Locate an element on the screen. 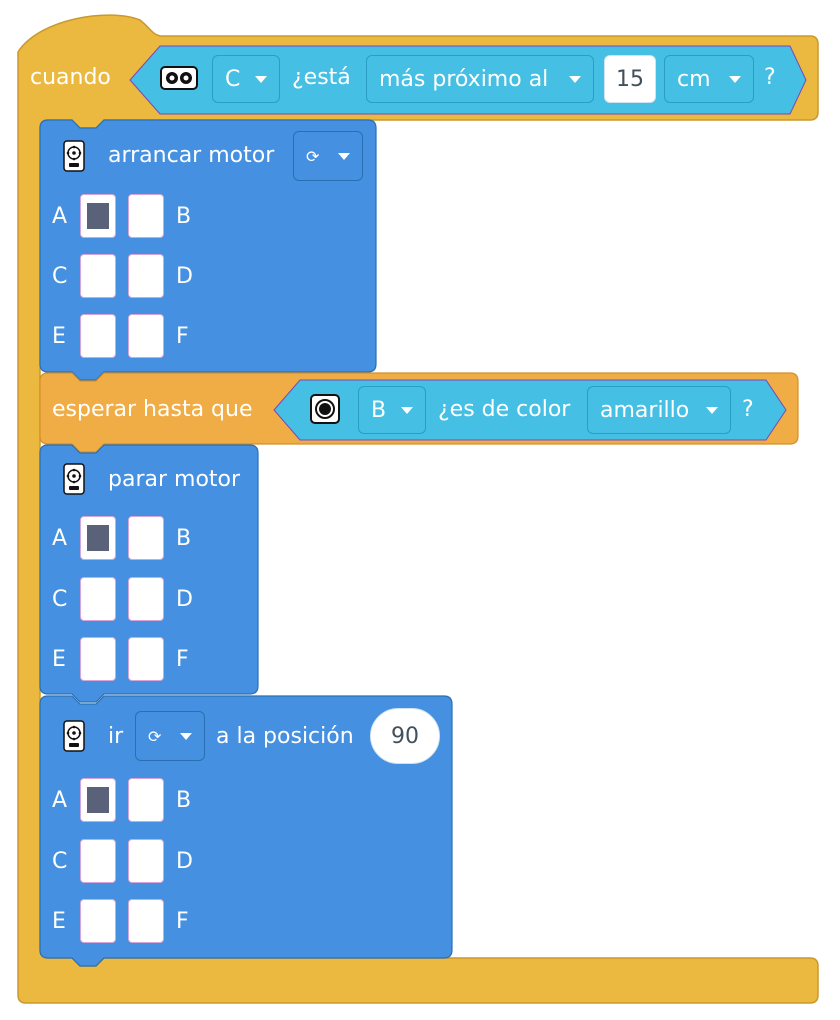  color-sensor-icon is located at coordinates (325, 409).